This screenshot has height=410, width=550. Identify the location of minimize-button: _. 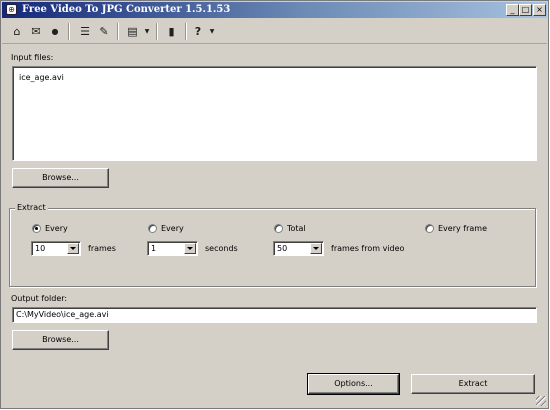
(512, 10).